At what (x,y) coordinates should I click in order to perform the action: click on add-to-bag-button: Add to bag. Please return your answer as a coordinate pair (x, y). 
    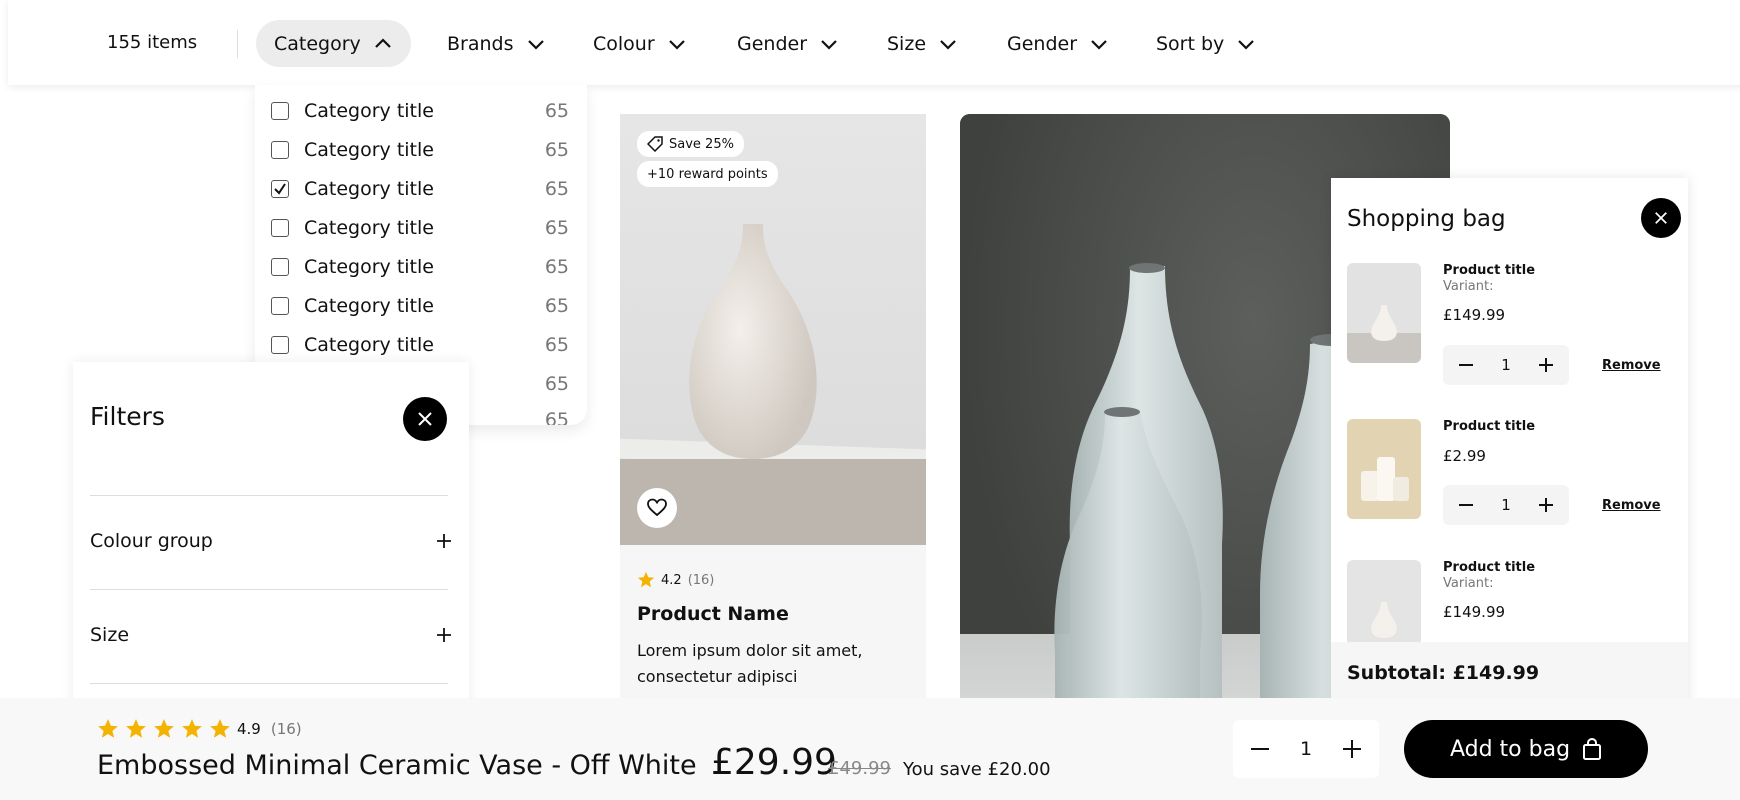
    Looking at the image, I should click on (1526, 749).